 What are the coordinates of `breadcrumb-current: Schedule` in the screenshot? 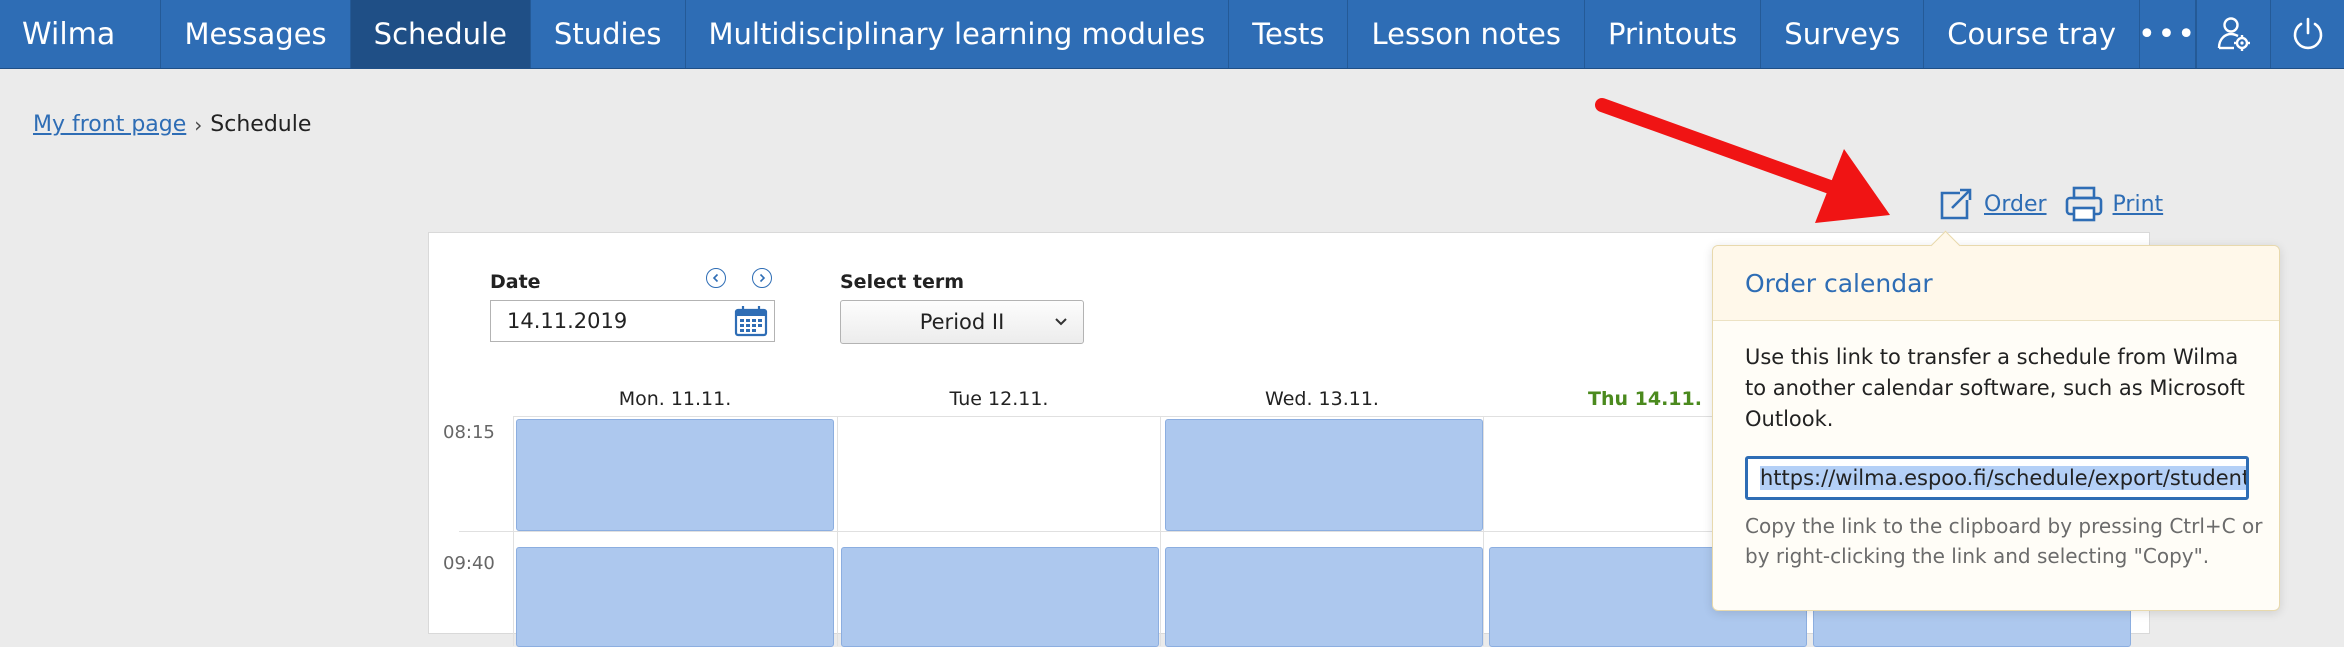 It's located at (261, 124).